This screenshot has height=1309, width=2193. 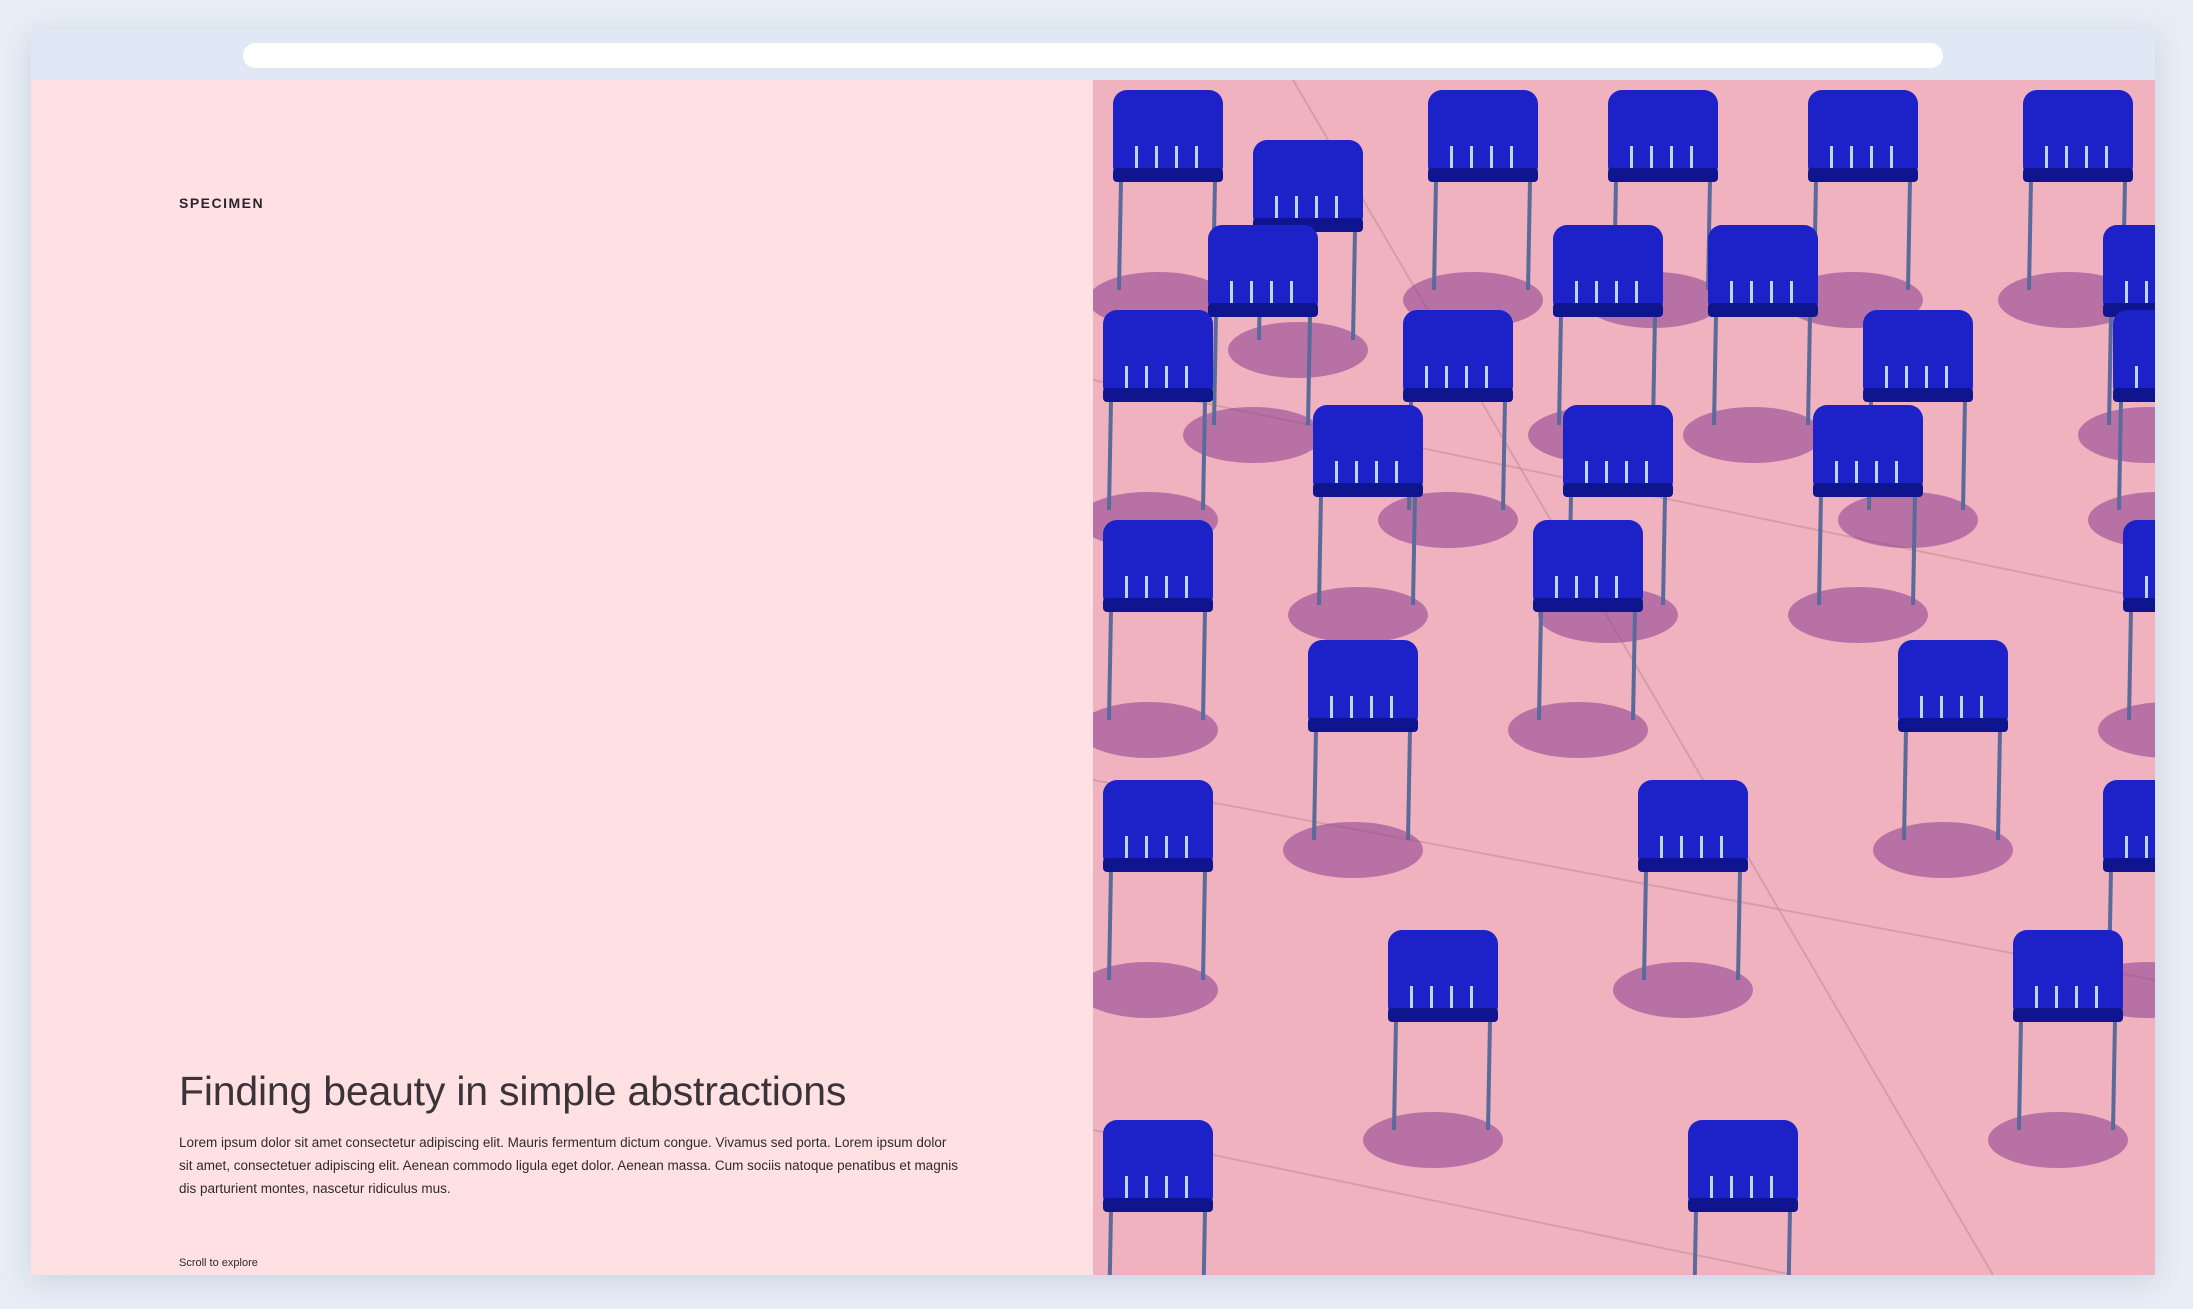 What do you see at coordinates (221, 203) in the screenshot?
I see `brand-logo: SPECIMEN` at bounding box center [221, 203].